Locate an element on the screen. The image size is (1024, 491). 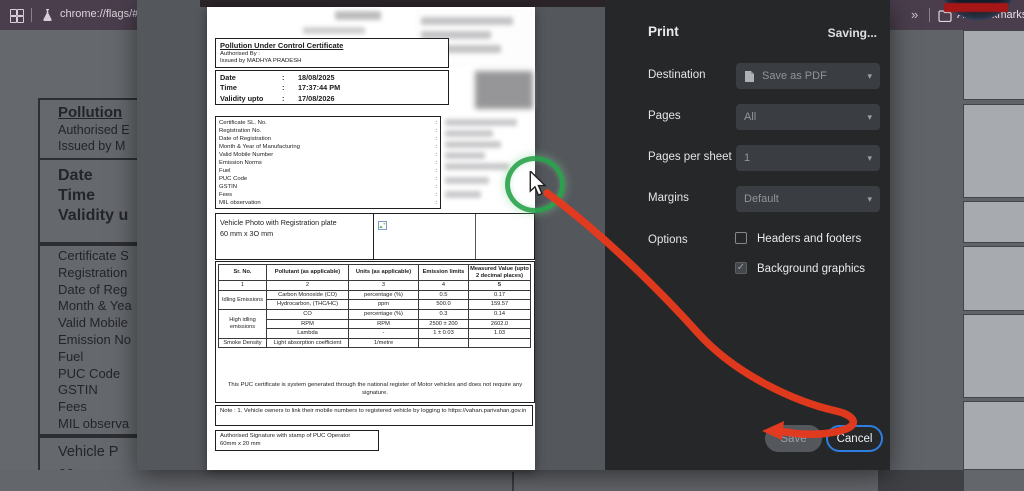
field-row: MIL observation: is located at coordinates (328, 203).